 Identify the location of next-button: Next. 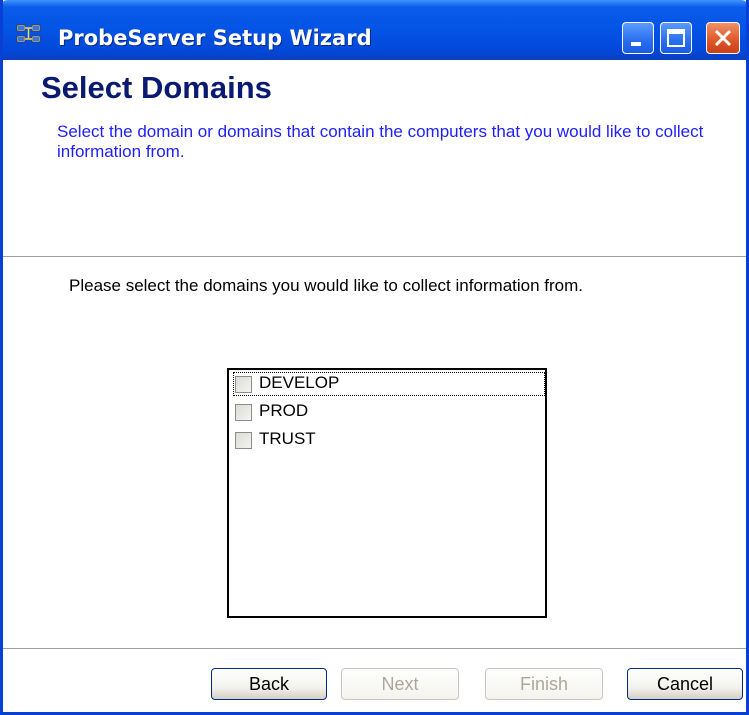
(400, 684).